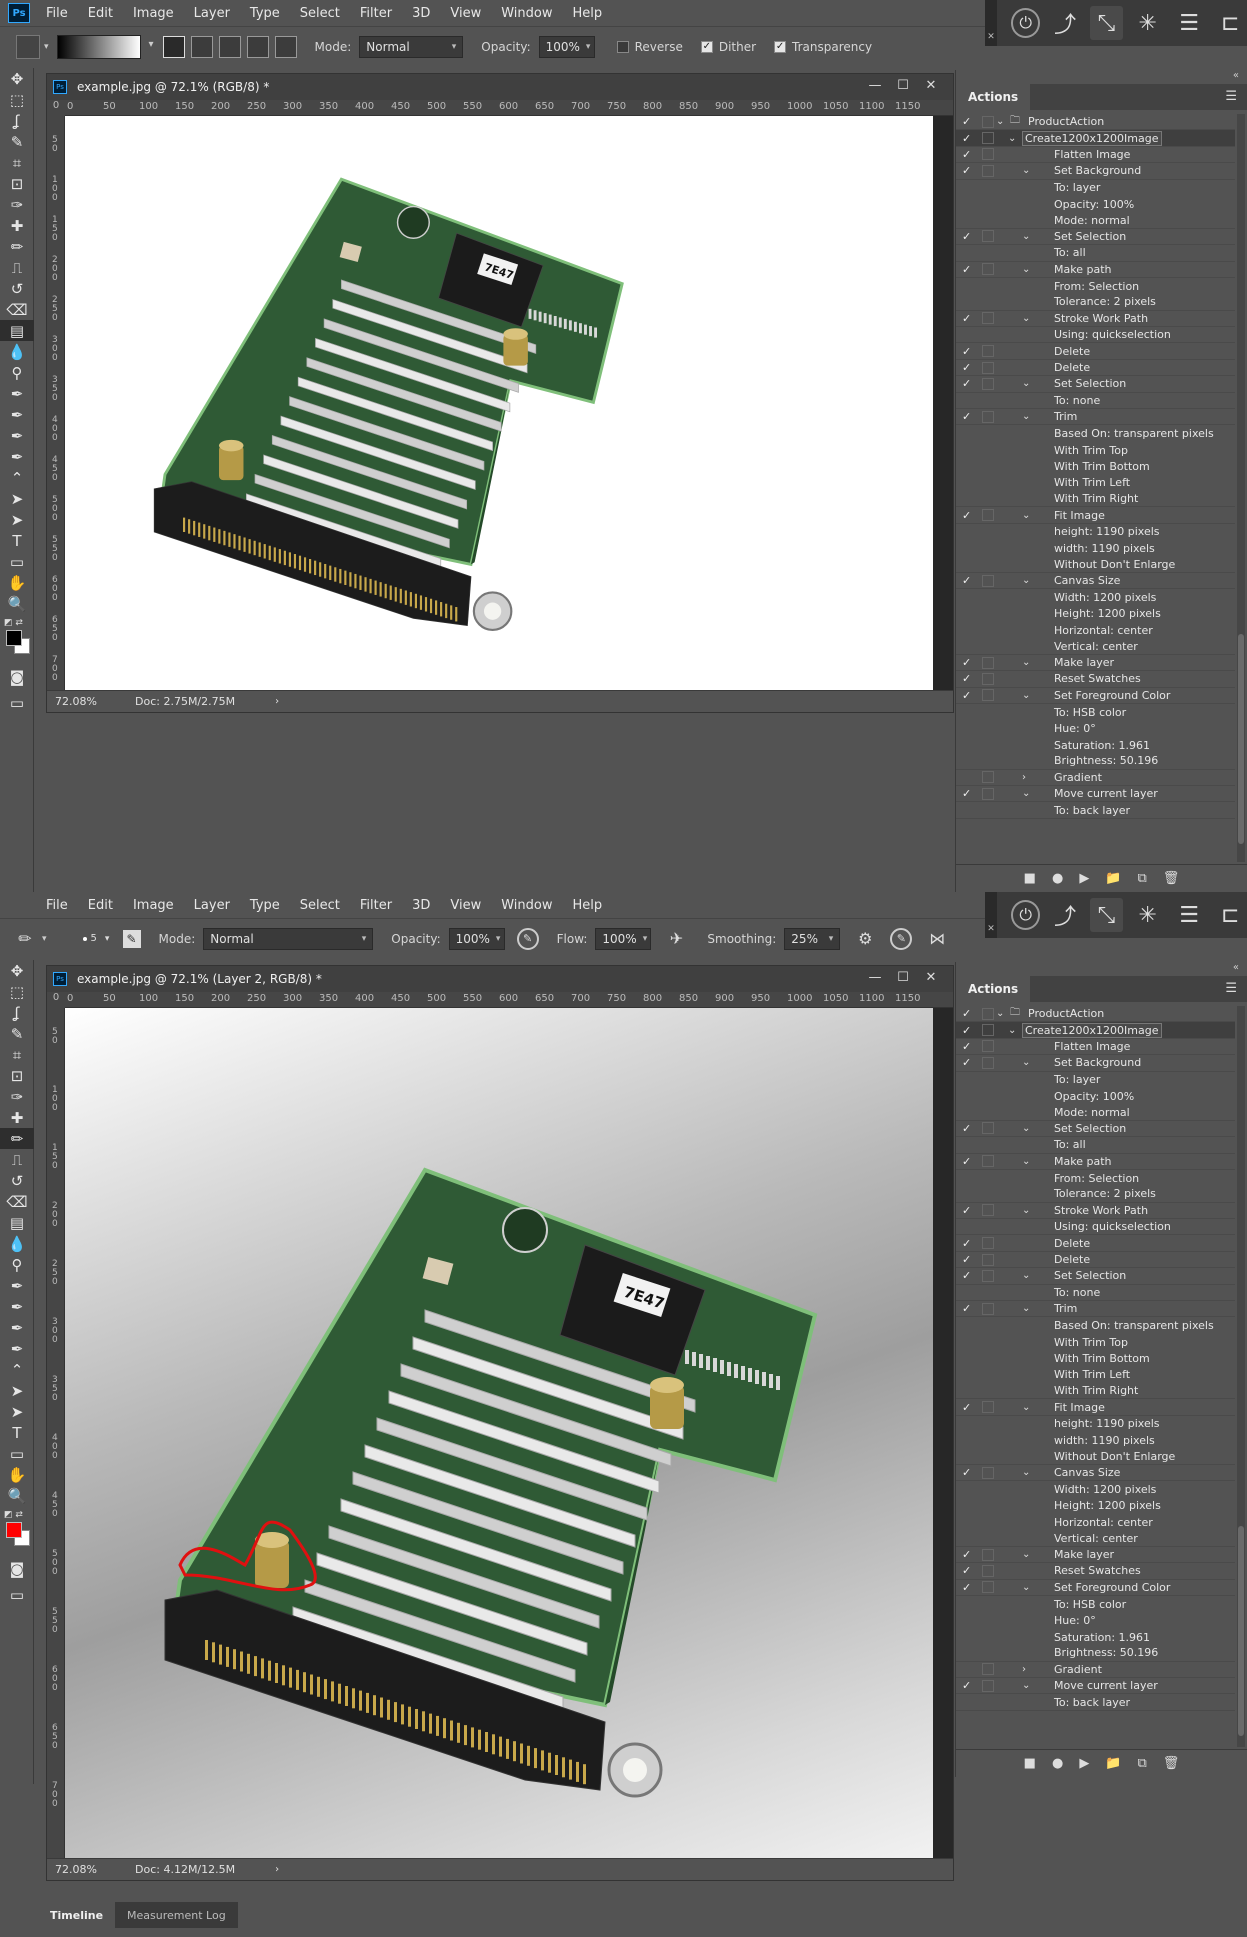 The height and width of the screenshot is (1937, 1247). I want to click on tab-actions: Actions, so click(993, 97).